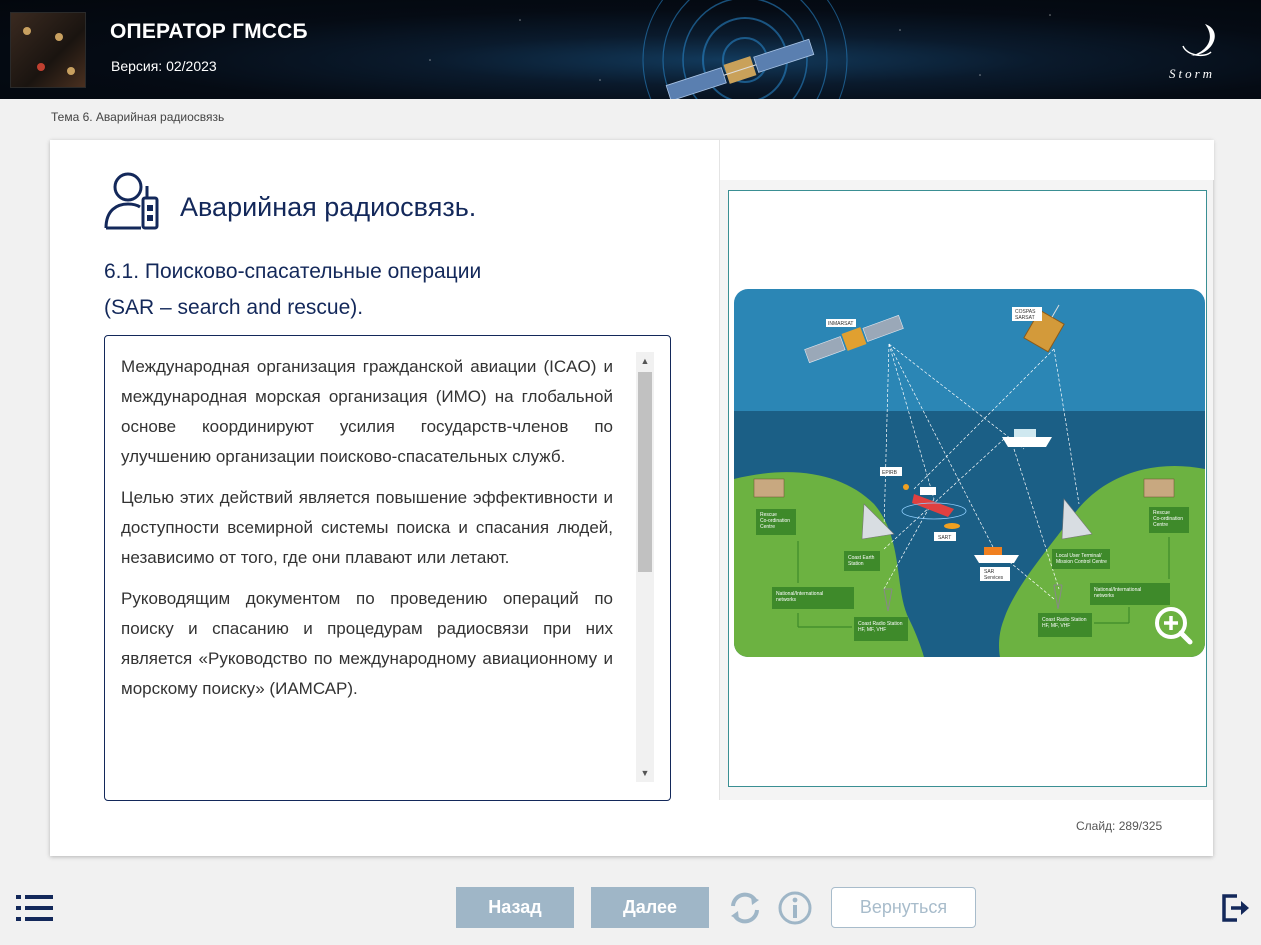 This screenshot has width=1261, height=945. Describe the element at coordinates (994, 578) in the screenshot. I see `svg-text: Services` at that location.